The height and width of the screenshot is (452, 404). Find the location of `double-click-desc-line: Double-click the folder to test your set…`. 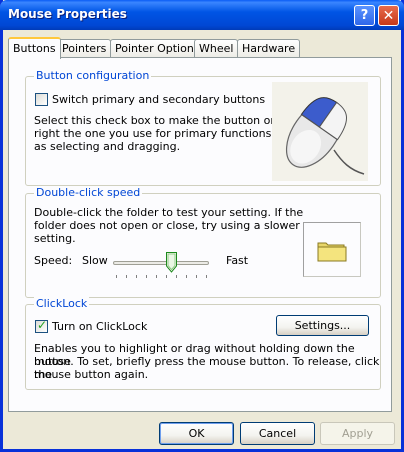

double-click-desc-line: Double-click the folder to test your set… is located at coordinates (169, 212).